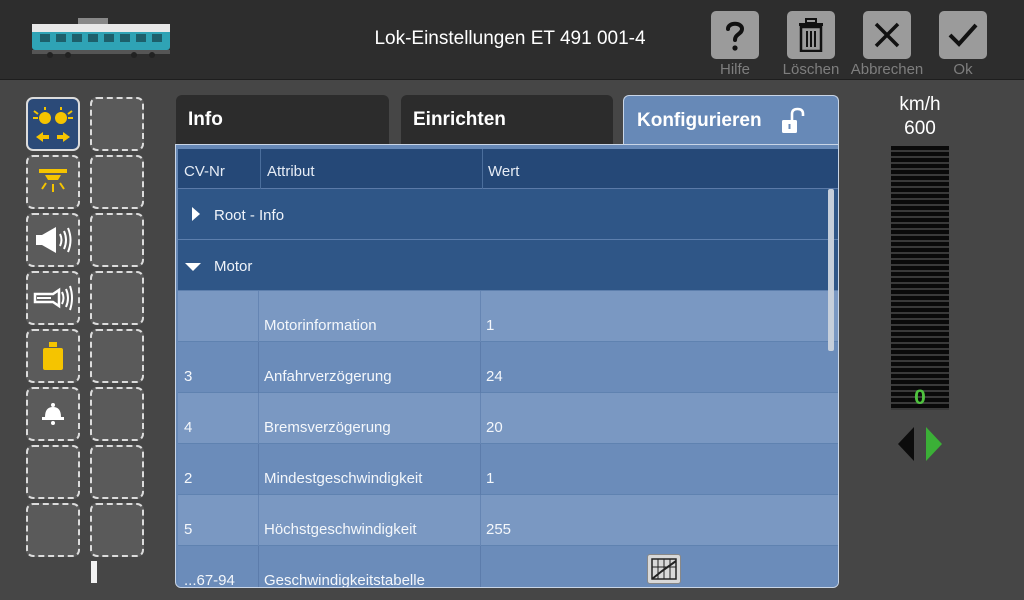 The height and width of the screenshot is (600, 1024). What do you see at coordinates (504, 171) in the screenshot?
I see `column-wert: Wert` at bounding box center [504, 171].